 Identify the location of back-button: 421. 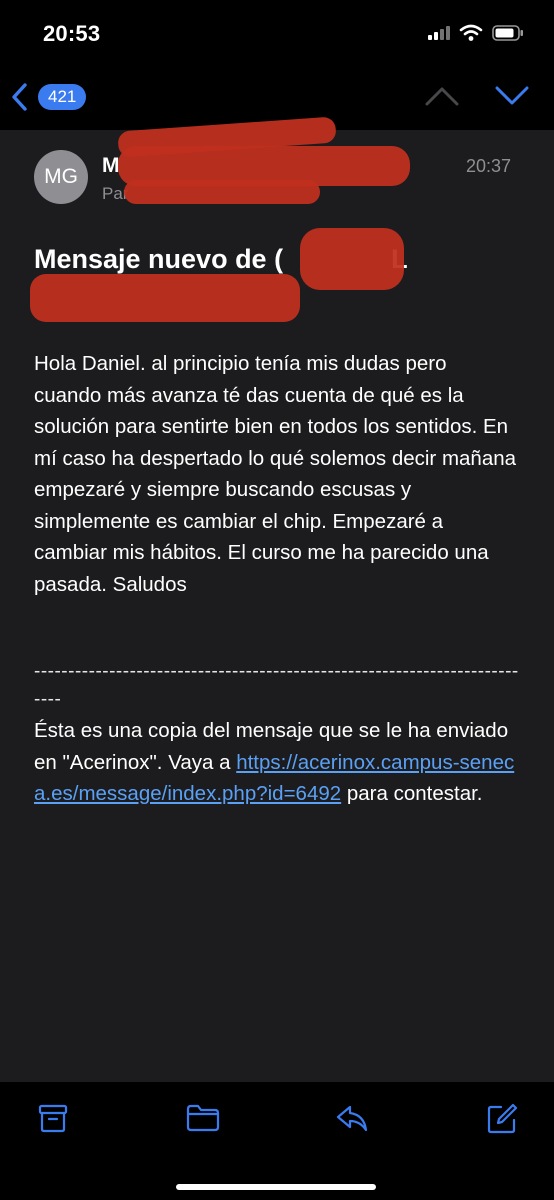
(48, 97).